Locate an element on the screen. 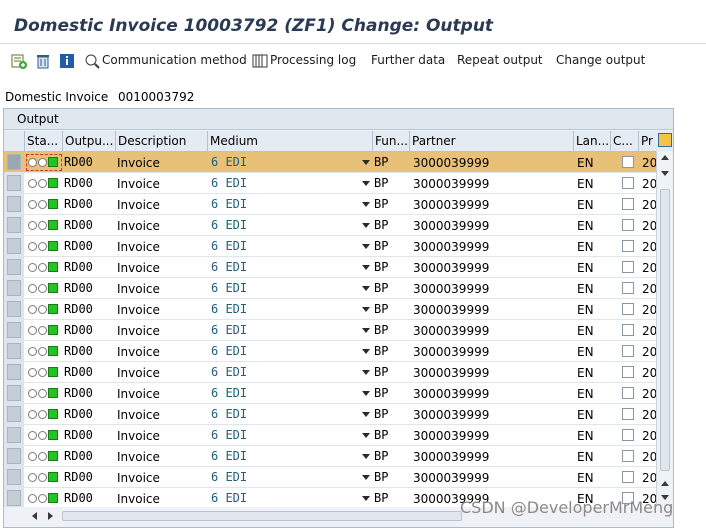 This screenshot has width=706, height=528. vertical-scrollbar is located at coordinates (664, 329).